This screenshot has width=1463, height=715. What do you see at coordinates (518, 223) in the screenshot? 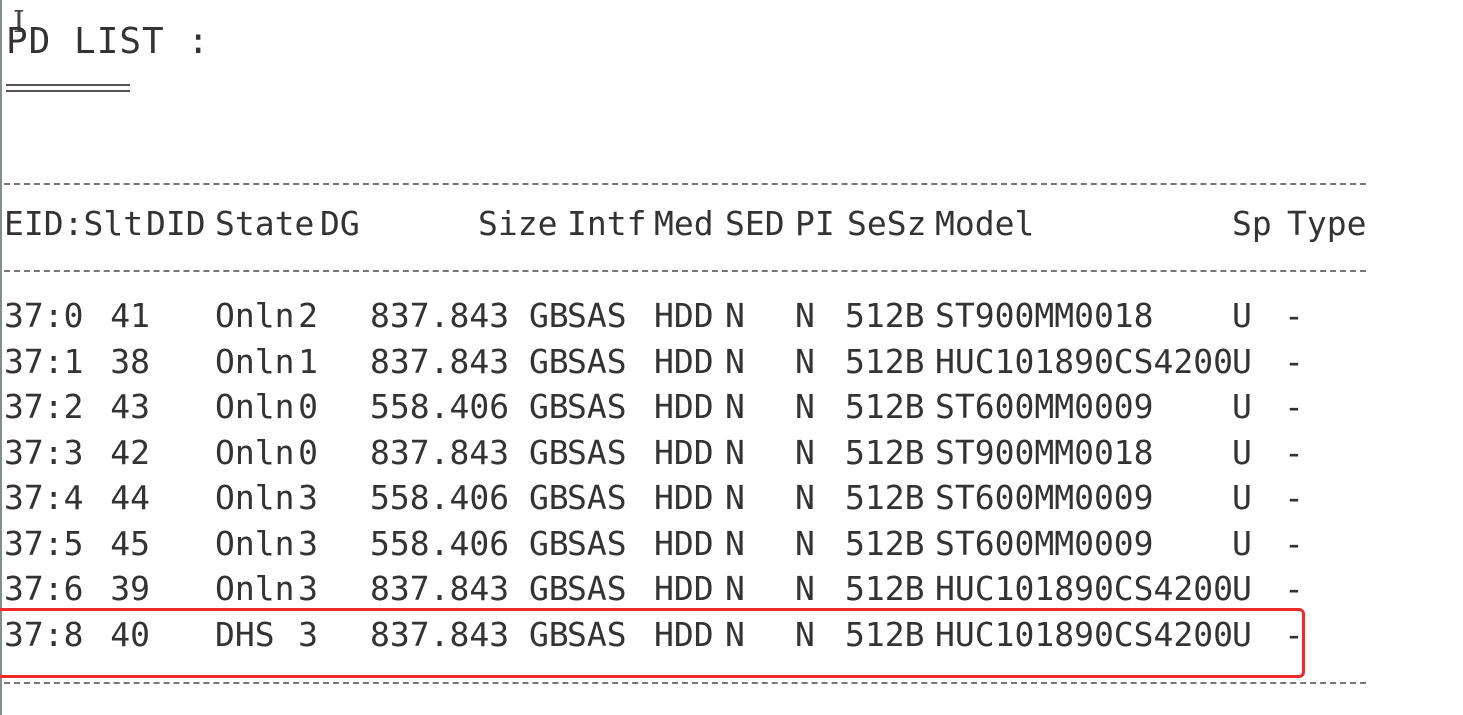
I see `column-header-size: Size` at bounding box center [518, 223].